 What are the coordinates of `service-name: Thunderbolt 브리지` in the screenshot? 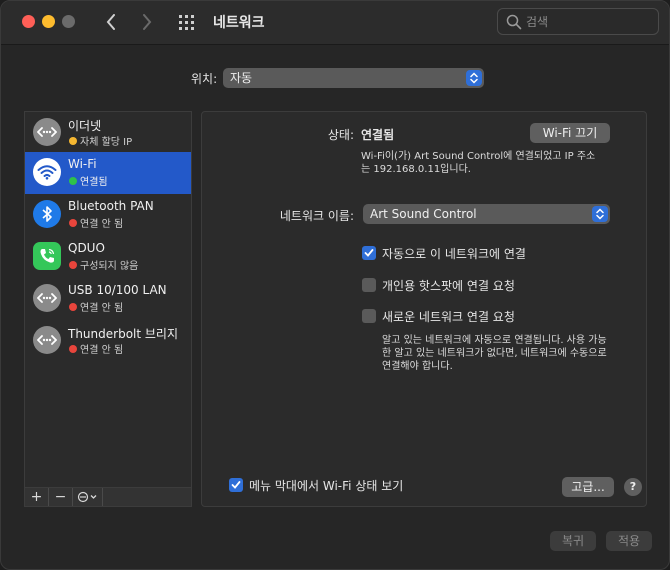 It's located at (123, 334).